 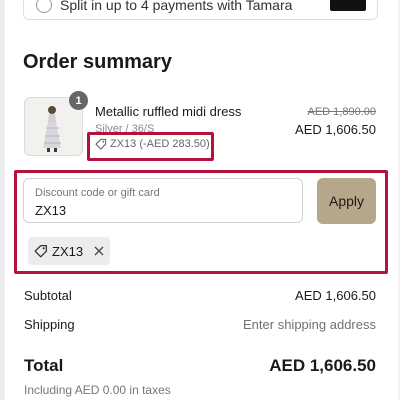 I want to click on current-price: AED 1,606.50, so click(x=335, y=129).